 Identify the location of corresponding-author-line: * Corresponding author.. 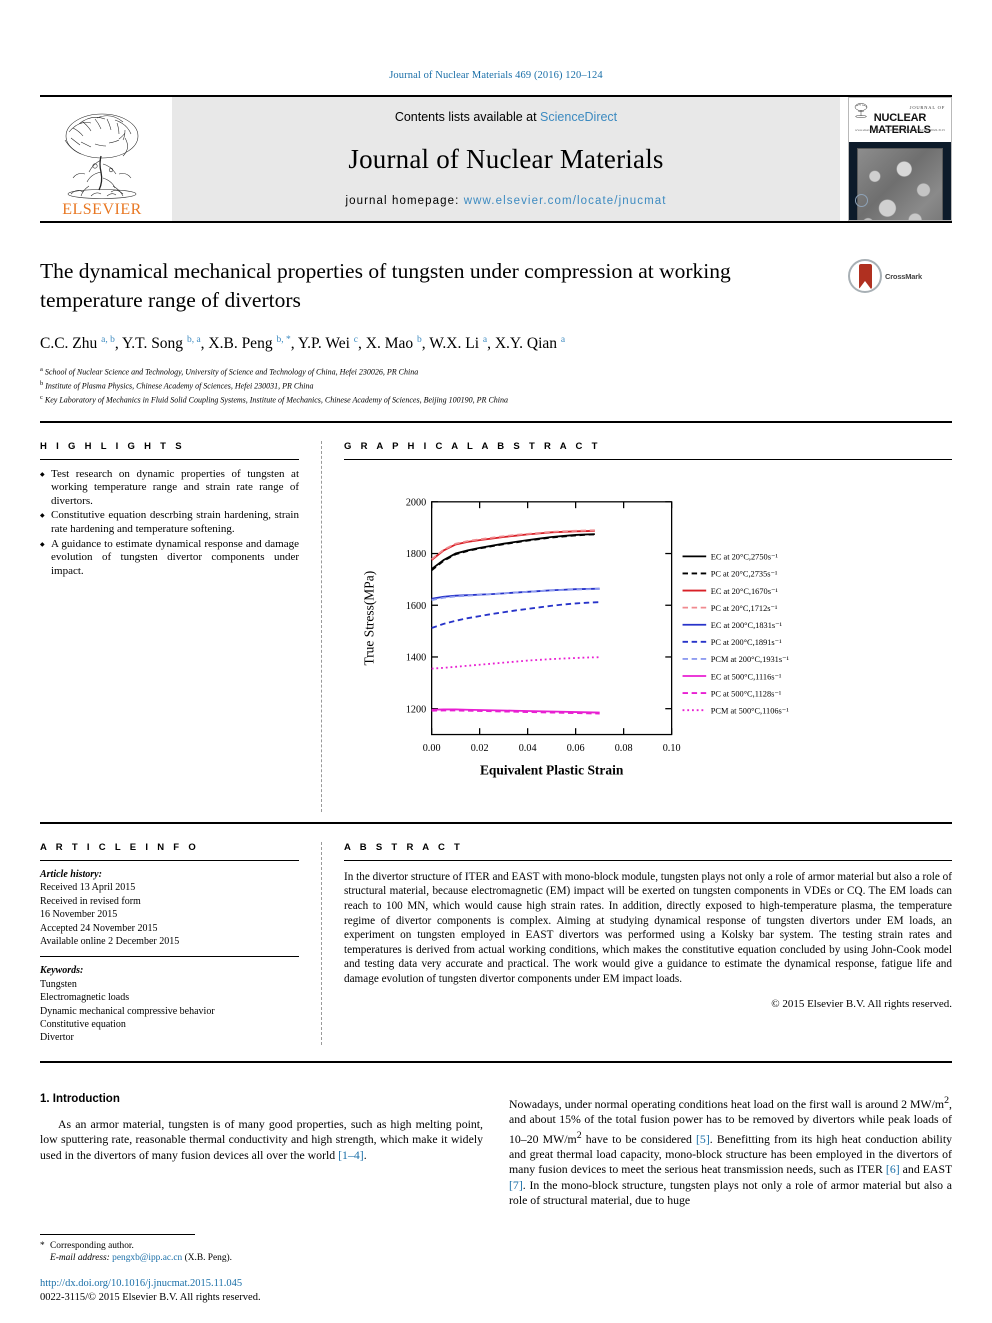
(260, 1246).